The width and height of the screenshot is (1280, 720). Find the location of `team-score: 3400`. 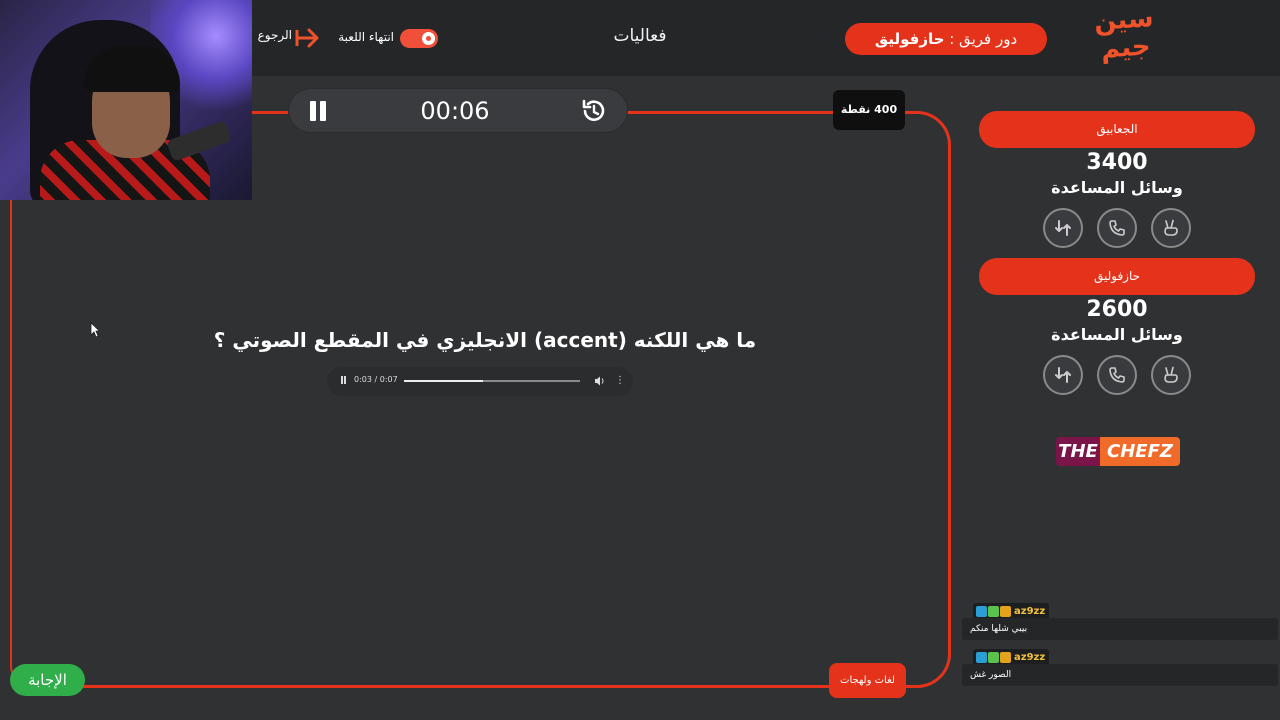

team-score: 3400 is located at coordinates (1117, 162).